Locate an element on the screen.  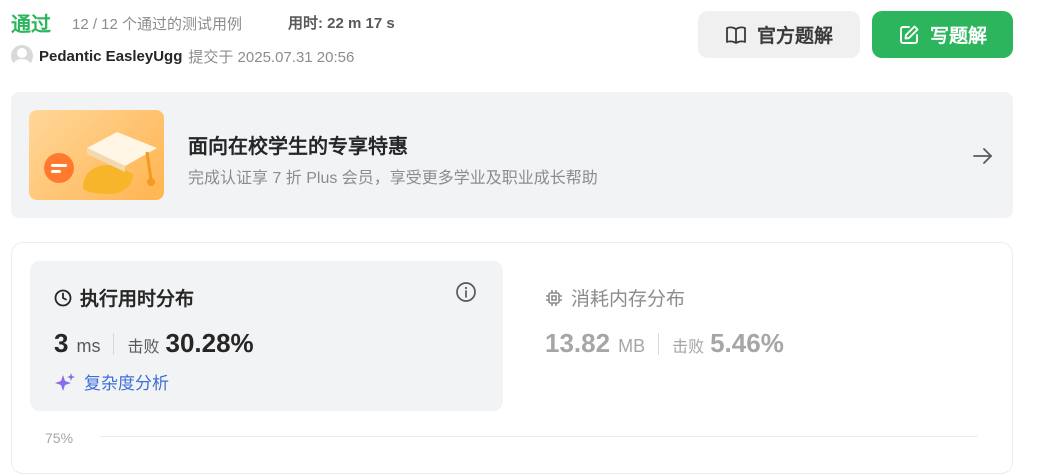
runtime-metrics: 3 ms 击败 30.28% is located at coordinates (154, 343).